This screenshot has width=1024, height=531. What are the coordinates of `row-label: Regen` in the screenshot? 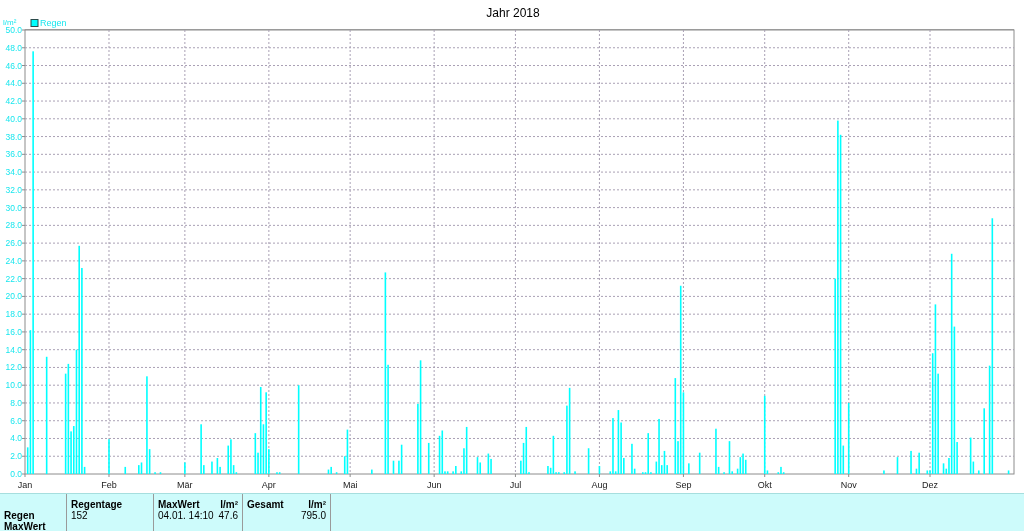 It's located at (19, 515).